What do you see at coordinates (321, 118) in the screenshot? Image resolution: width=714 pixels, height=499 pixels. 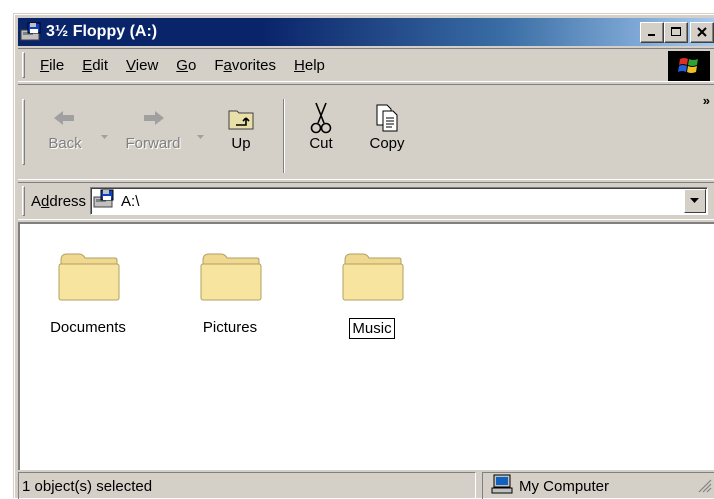 I see `scissors-icon` at bounding box center [321, 118].